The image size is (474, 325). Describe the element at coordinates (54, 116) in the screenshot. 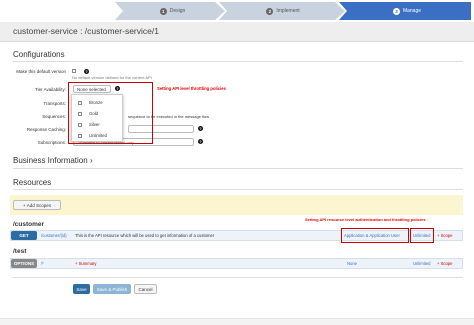

I see `sequences-label: Sequences:` at that location.